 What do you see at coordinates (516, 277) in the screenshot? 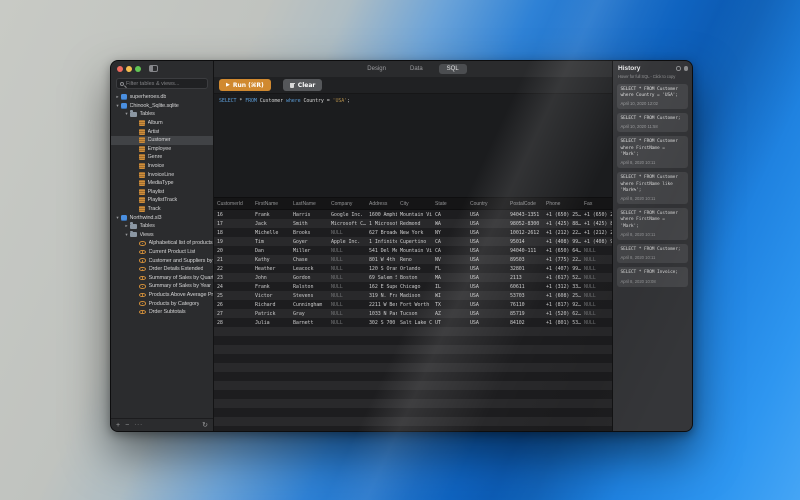
I see `table-cell: 2113` at bounding box center [516, 277].